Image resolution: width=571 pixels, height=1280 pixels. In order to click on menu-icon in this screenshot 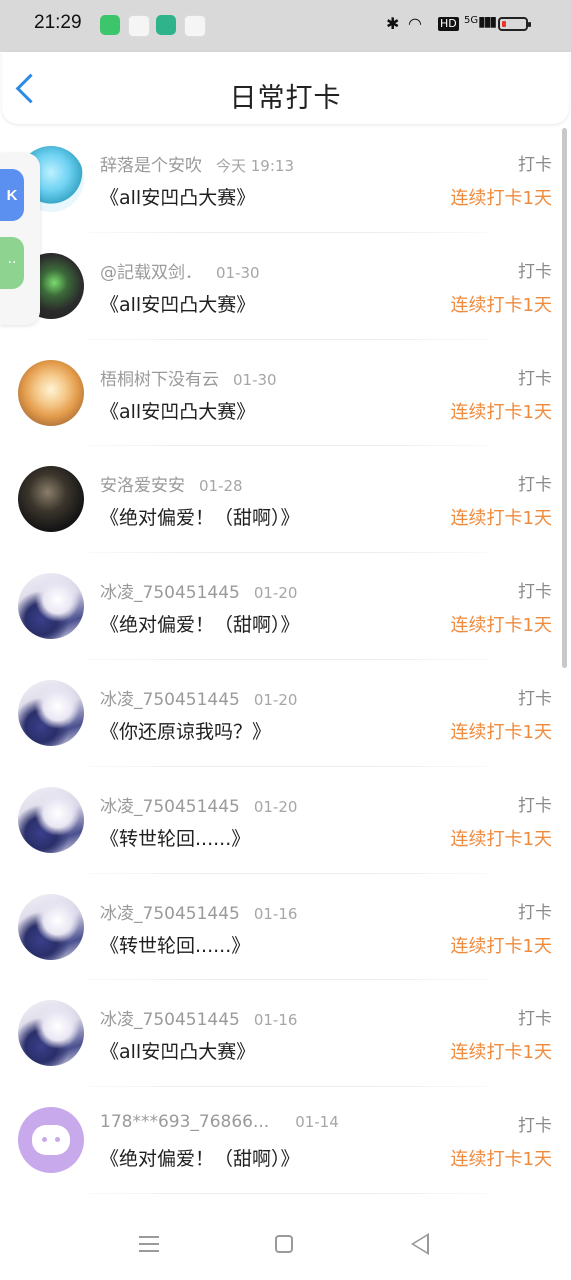, I will do `click(149, 1244)`.